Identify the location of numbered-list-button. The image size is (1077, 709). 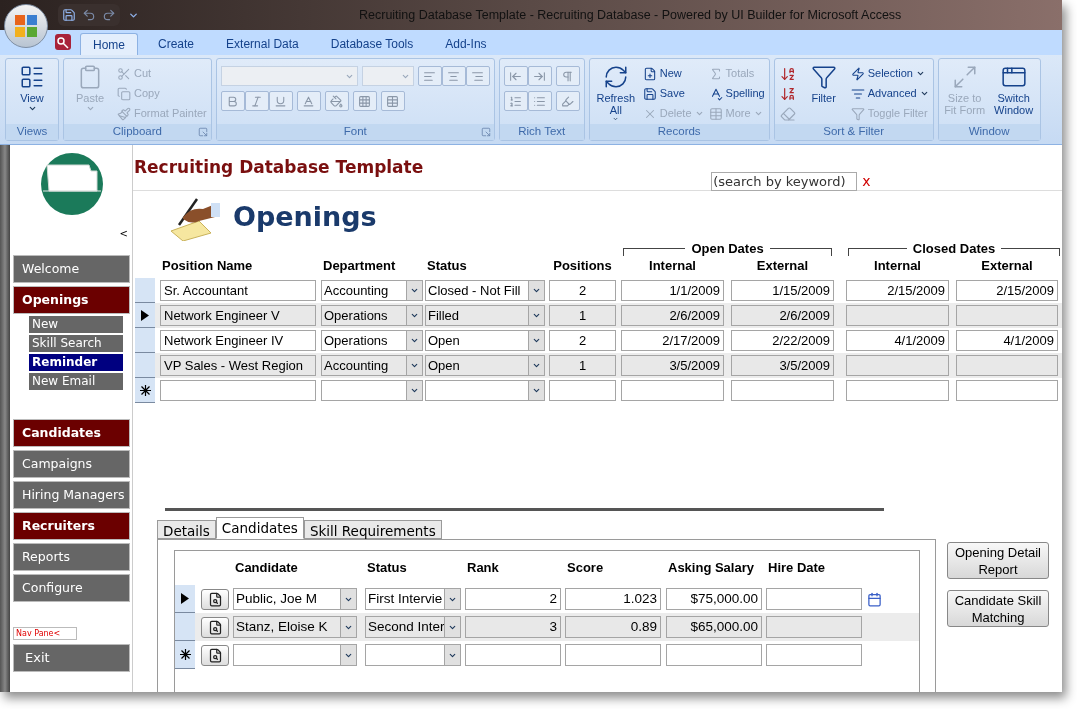
(515, 101).